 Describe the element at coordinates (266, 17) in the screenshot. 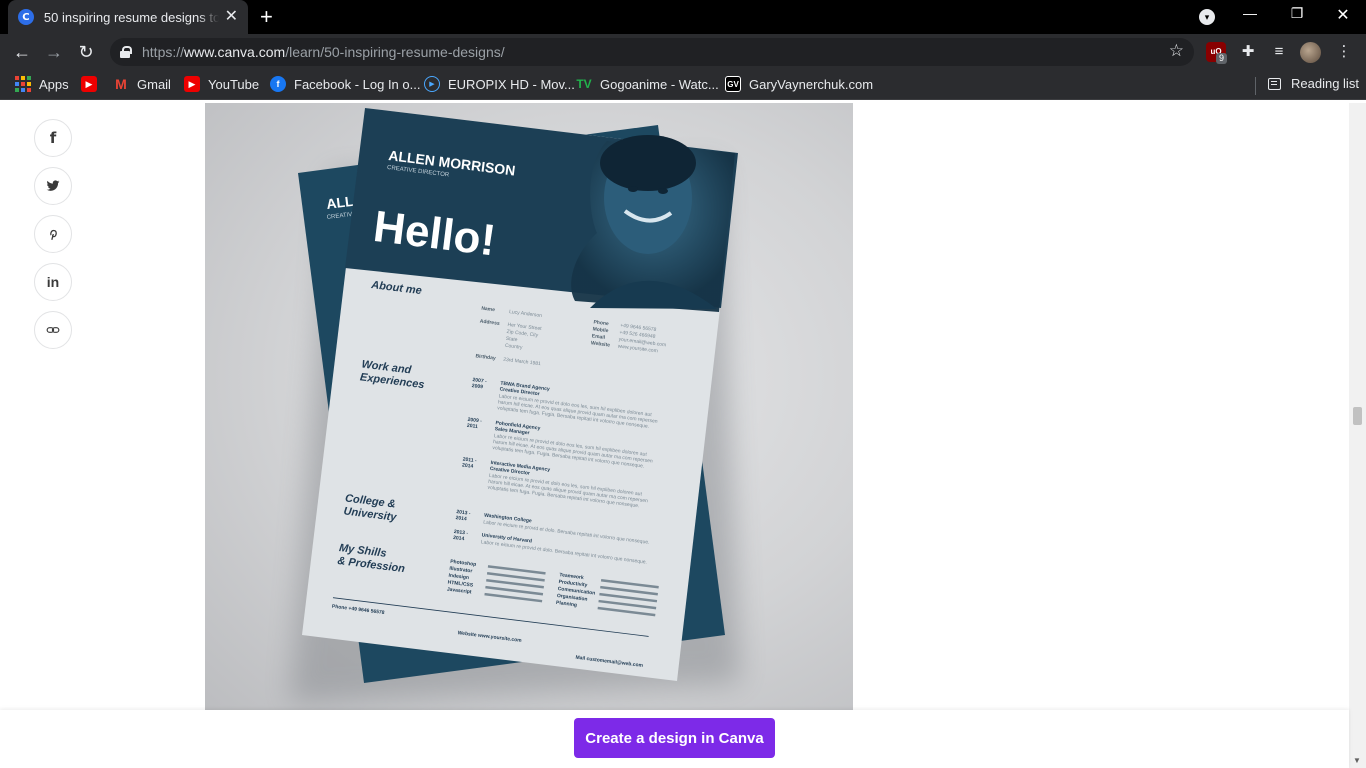

I see `new-tab-button: +` at that location.